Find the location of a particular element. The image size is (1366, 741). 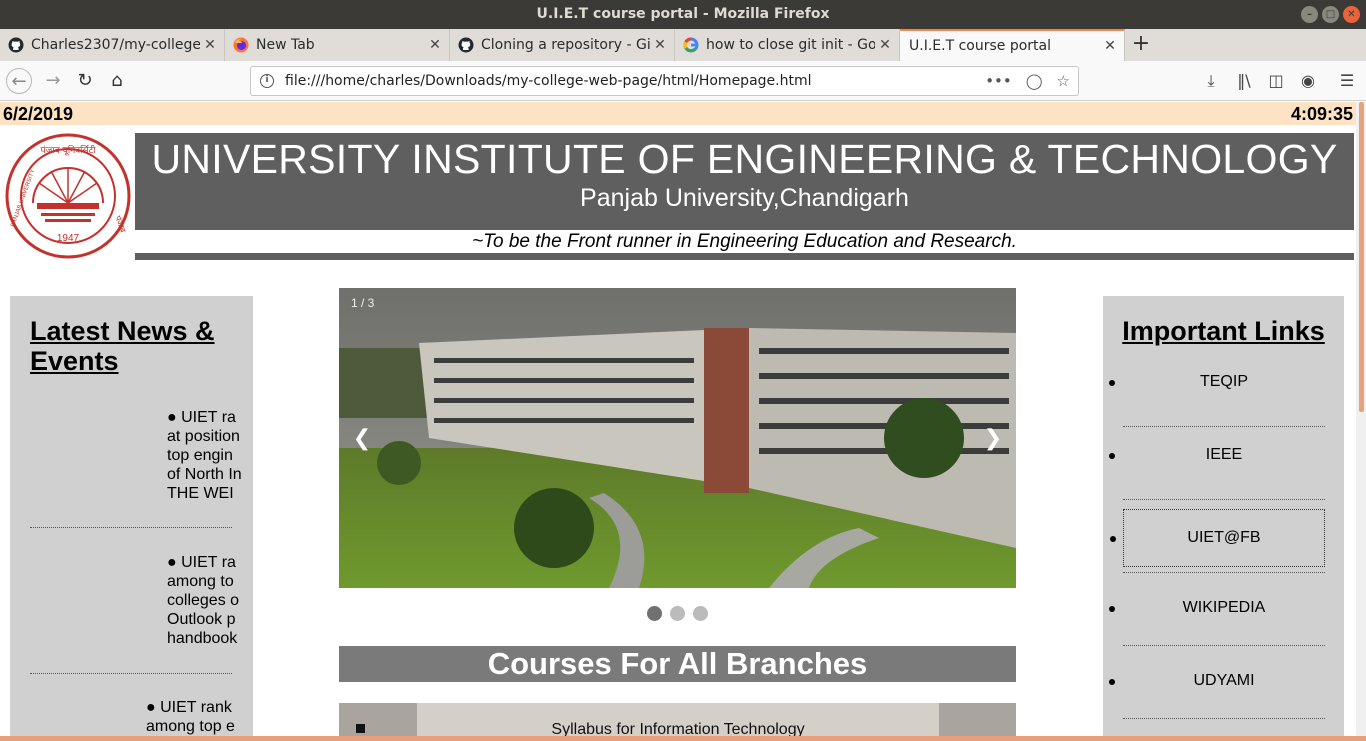

downloads-icon: ⤓ is located at coordinates (1211, 81).